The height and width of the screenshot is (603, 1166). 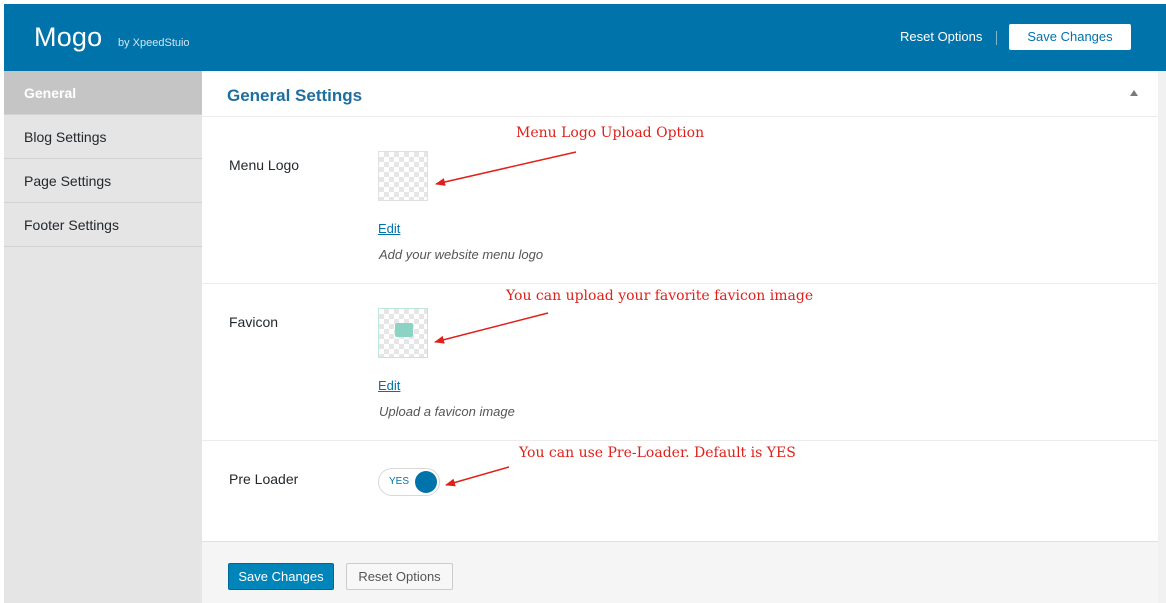 I want to click on menu-logo-edit-link: Edit, so click(x=389, y=228).